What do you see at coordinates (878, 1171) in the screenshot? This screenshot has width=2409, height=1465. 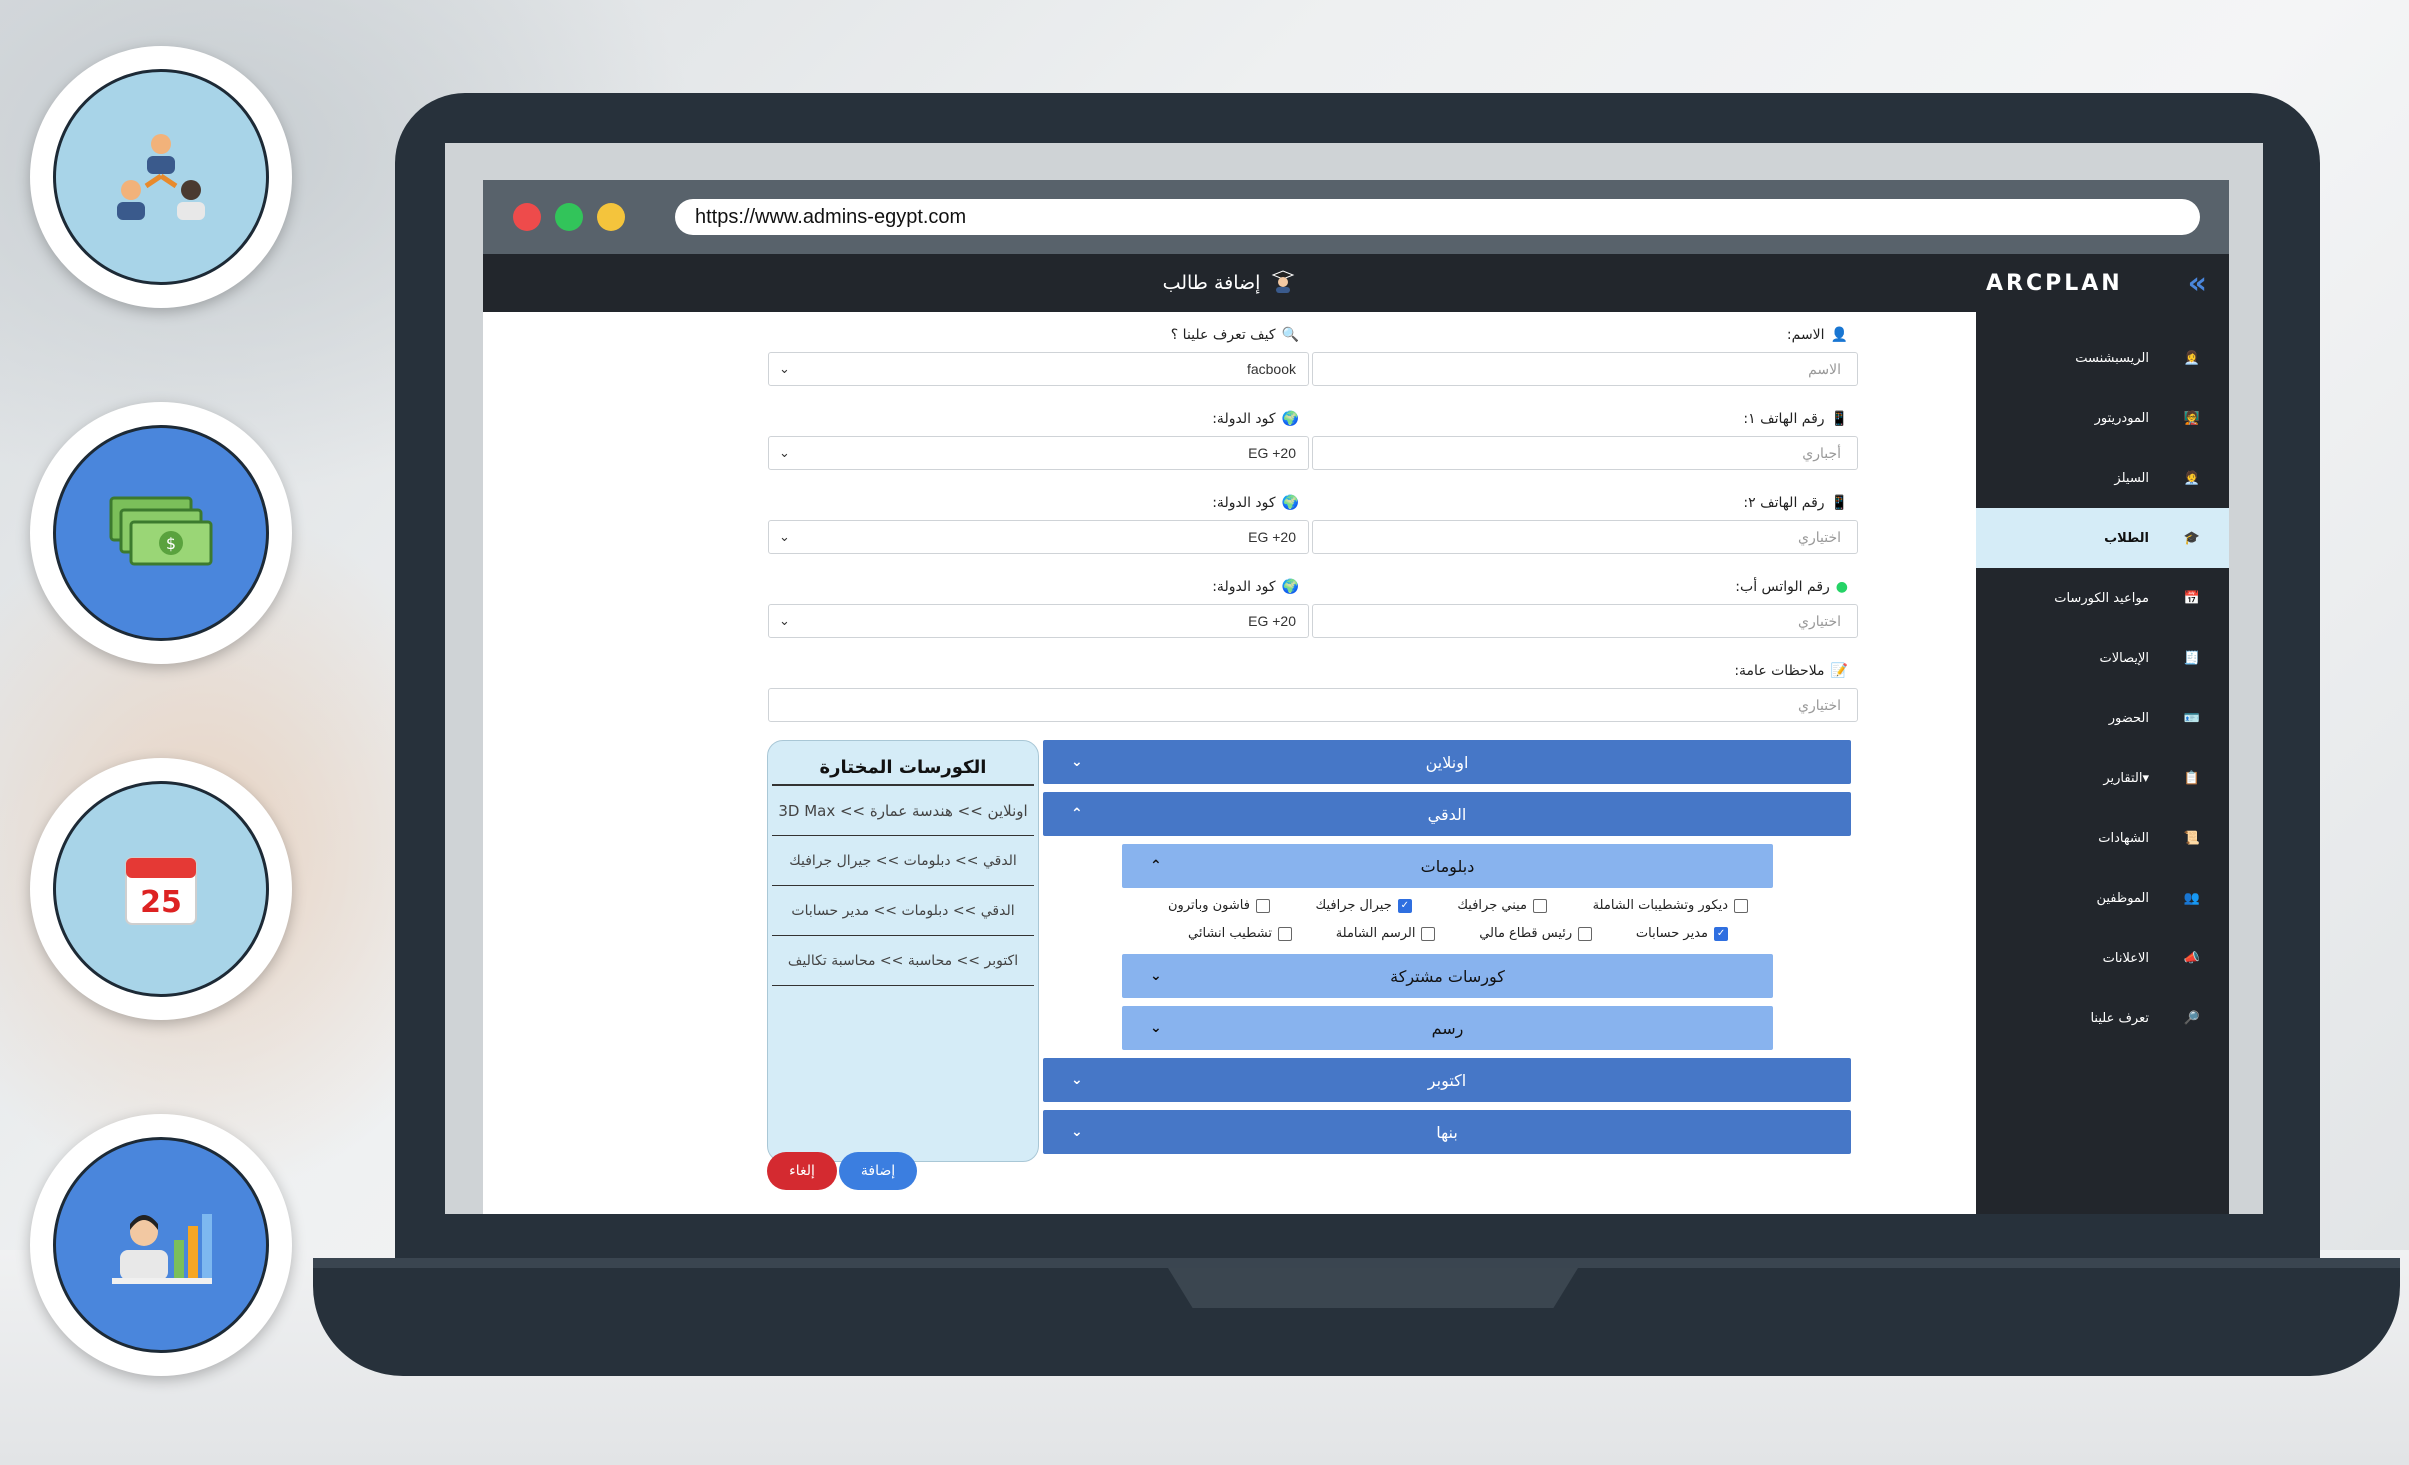 I see `add-button: إضافة` at bounding box center [878, 1171].